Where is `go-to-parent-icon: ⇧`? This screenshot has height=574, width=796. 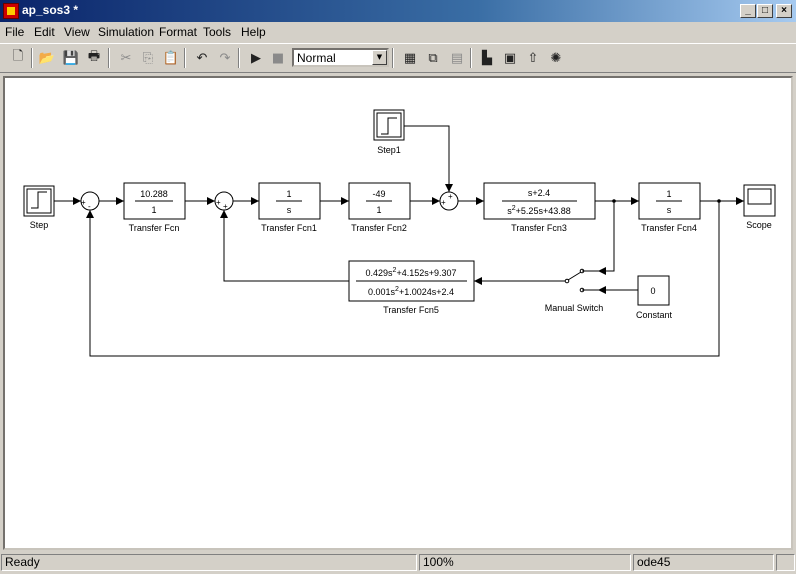 go-to-parent-icon: ⇧ is located at coordinates (533, 58).